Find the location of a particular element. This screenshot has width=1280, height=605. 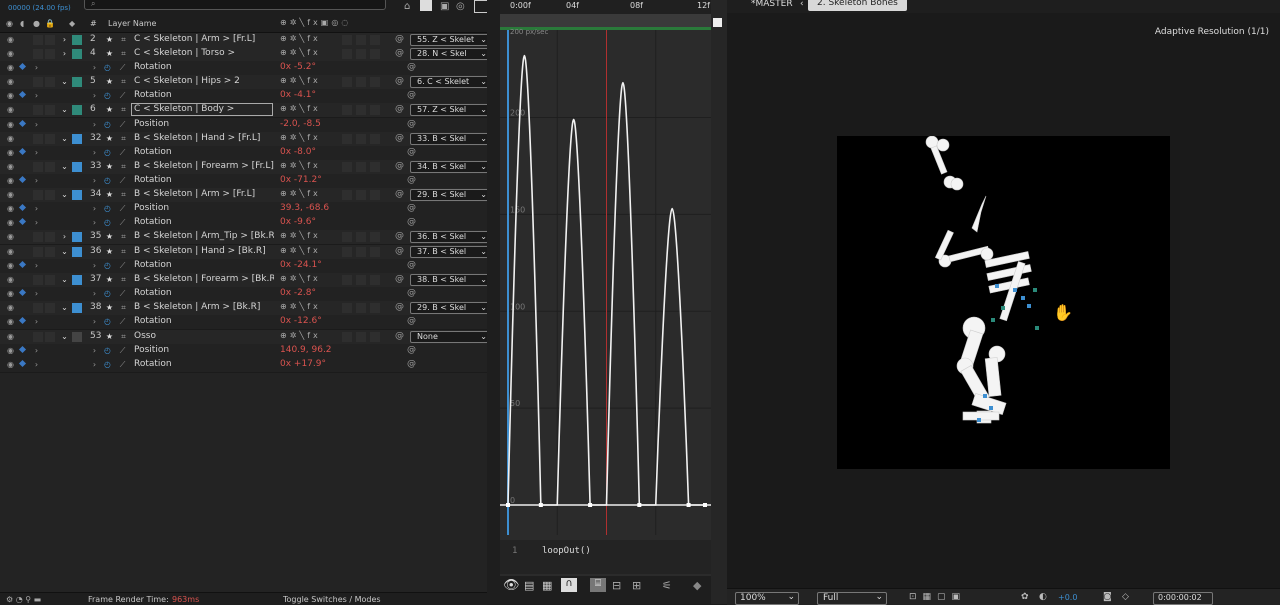

layer-name: B < Skeleton | Arm_Tip > [Bk.R] is located at coordinates (204, 236).